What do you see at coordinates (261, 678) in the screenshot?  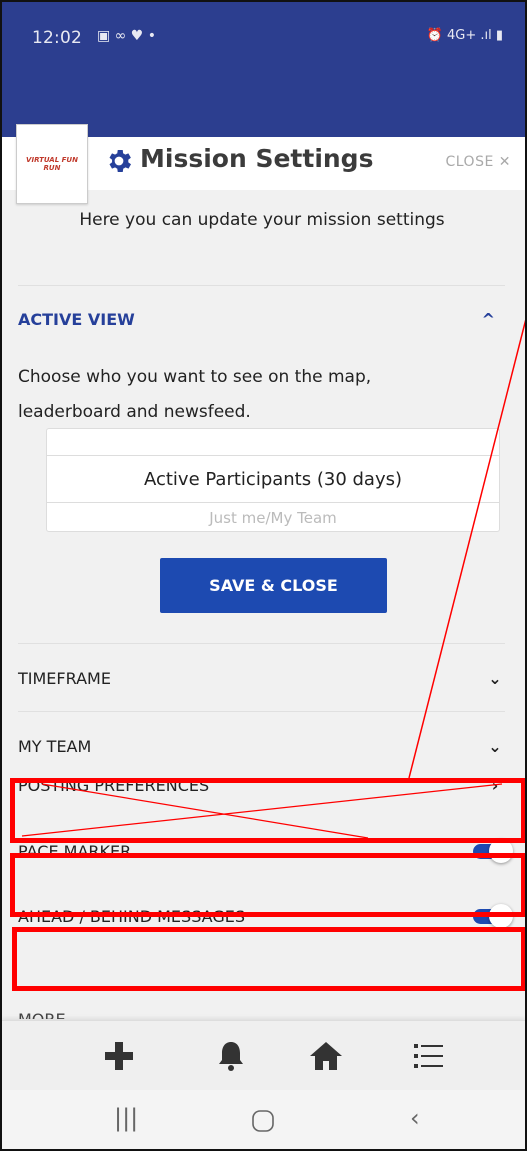 I see `section-timeframe: TIMEFRAME ⌄` at bounding box center [261, 678].